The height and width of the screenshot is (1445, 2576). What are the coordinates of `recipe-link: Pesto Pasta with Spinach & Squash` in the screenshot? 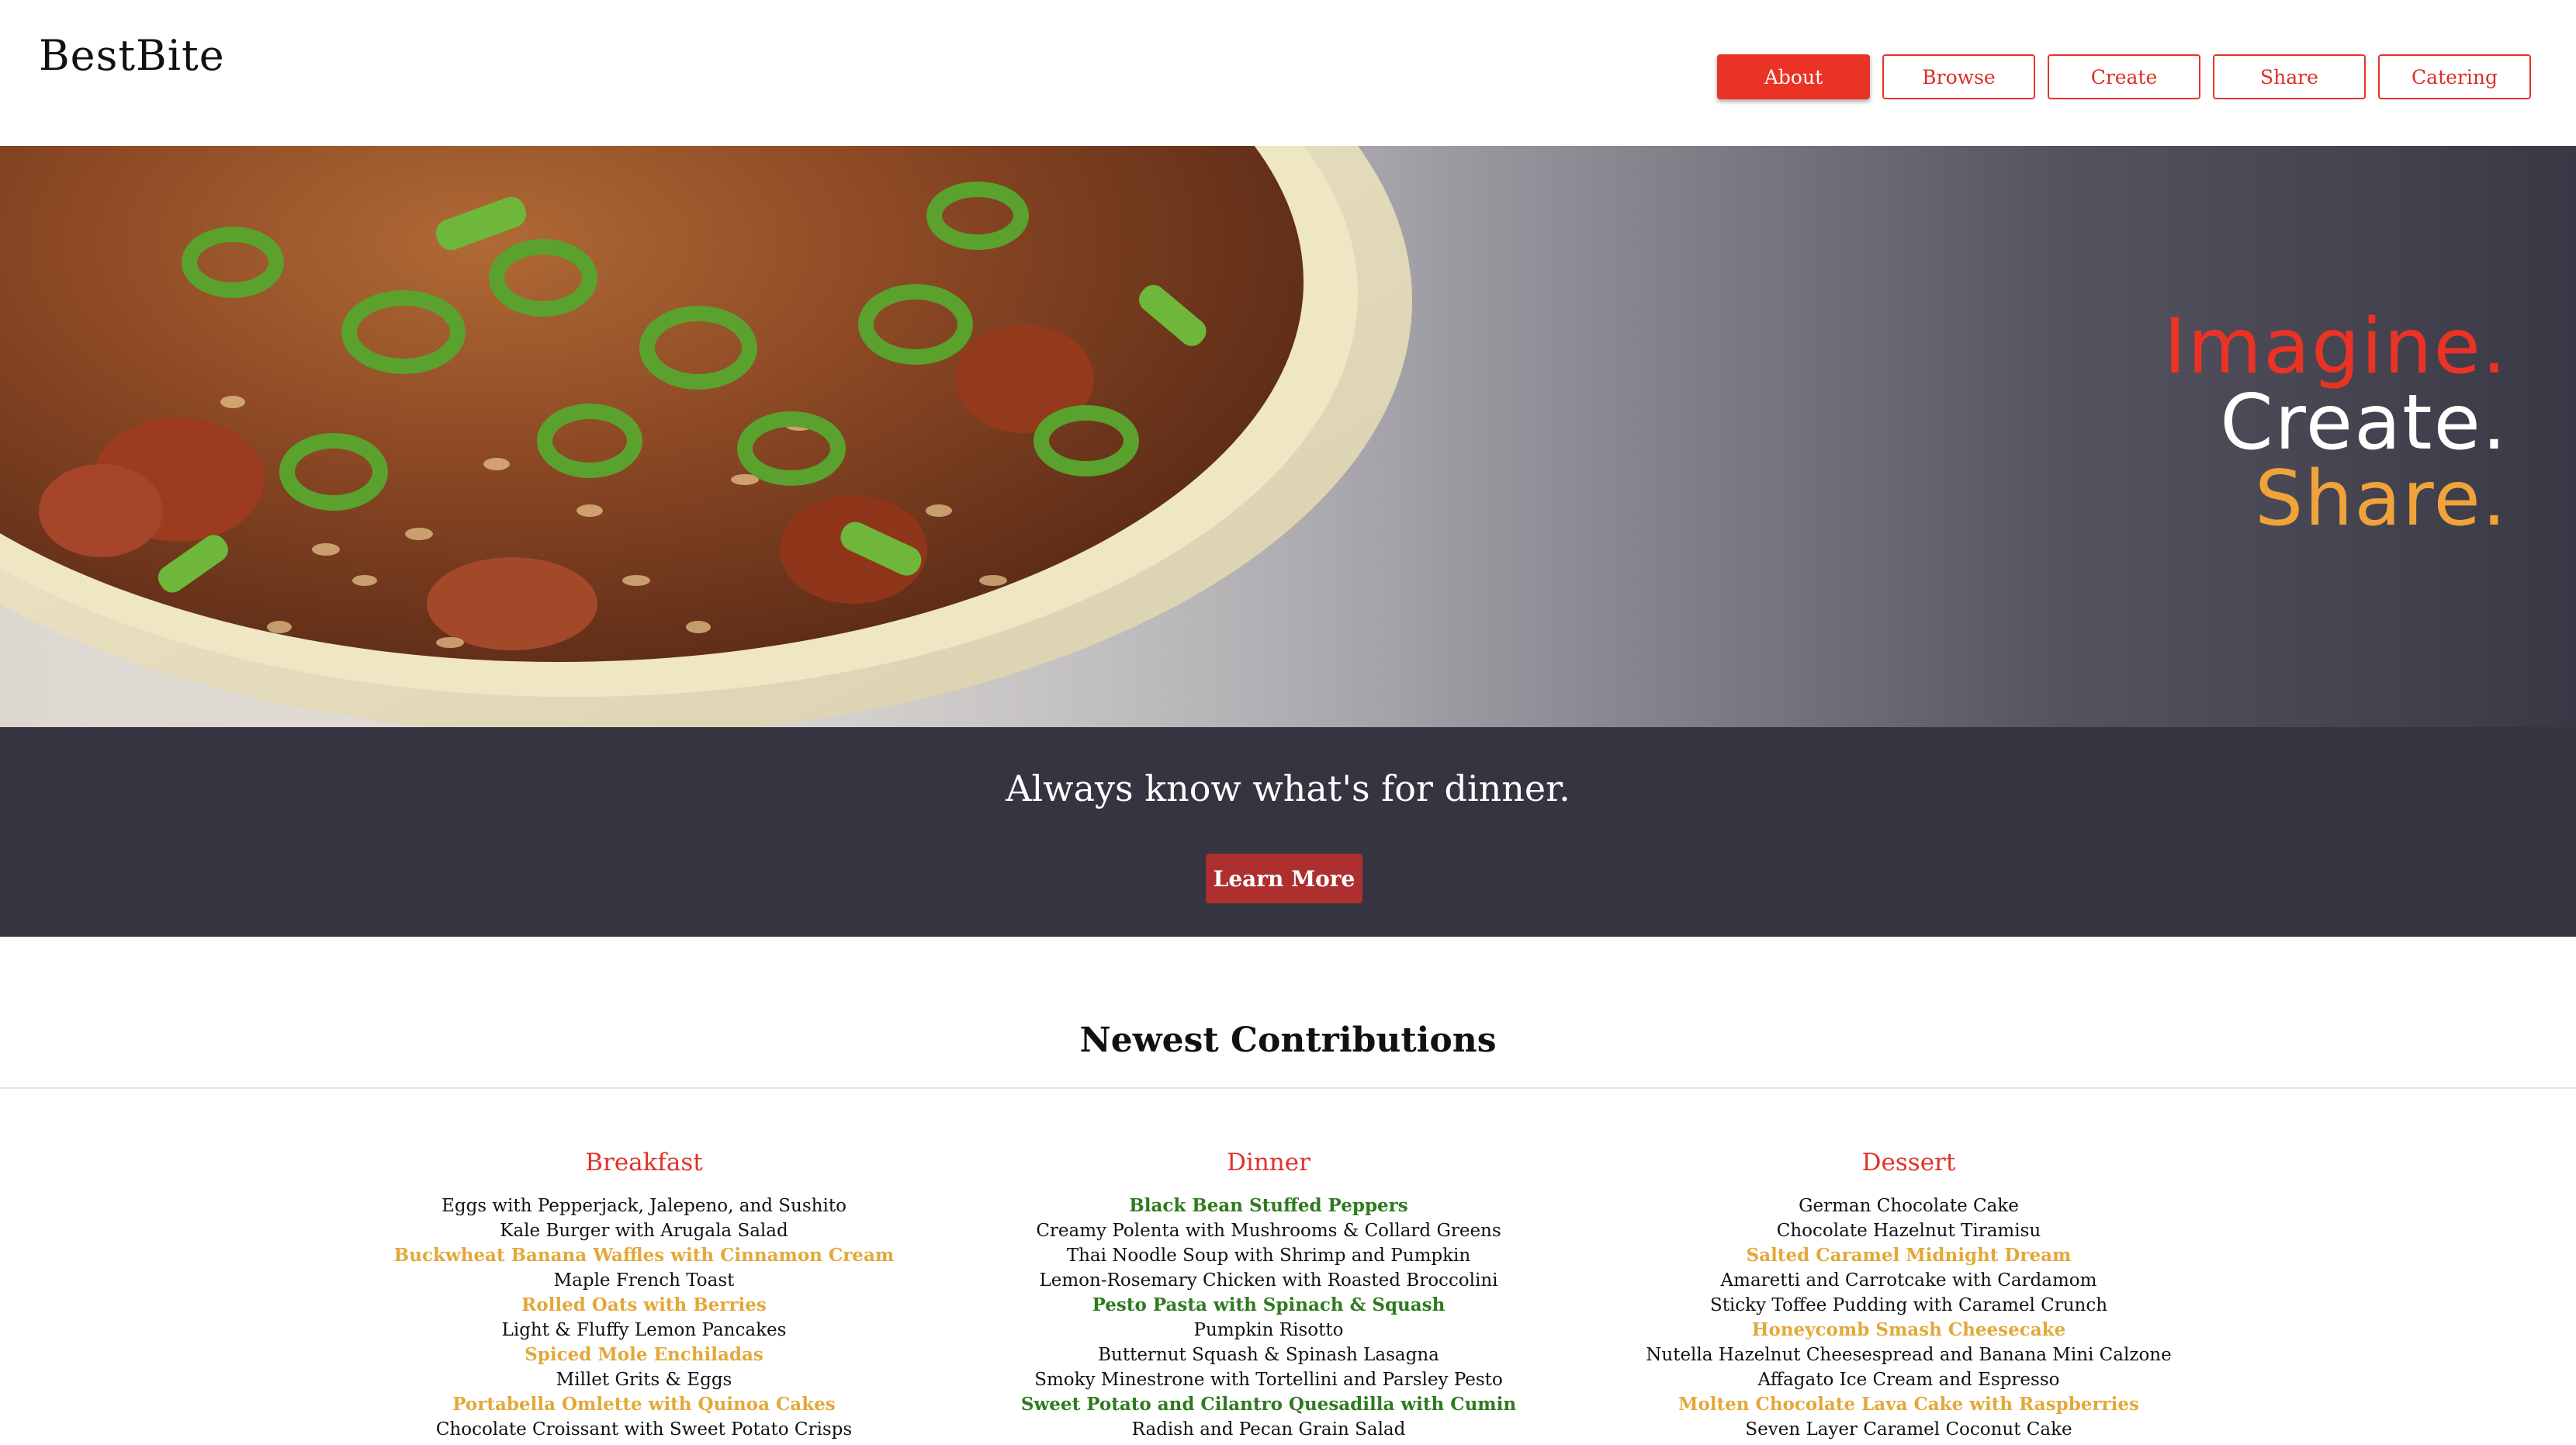 It's located at (1268, 1305).